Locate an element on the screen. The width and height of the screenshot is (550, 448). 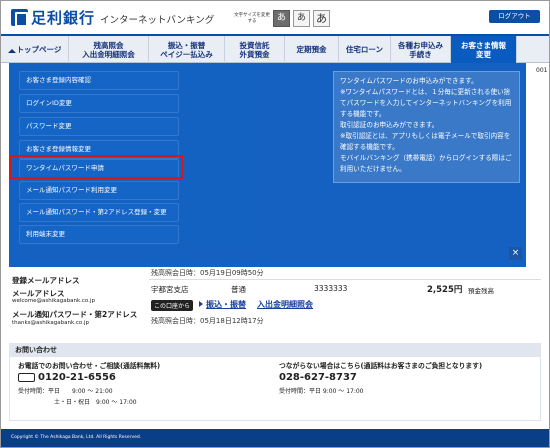
alt-hours: 受付時間：平日 9:00 ～ 17:00 is located at coordinates (321, 391).